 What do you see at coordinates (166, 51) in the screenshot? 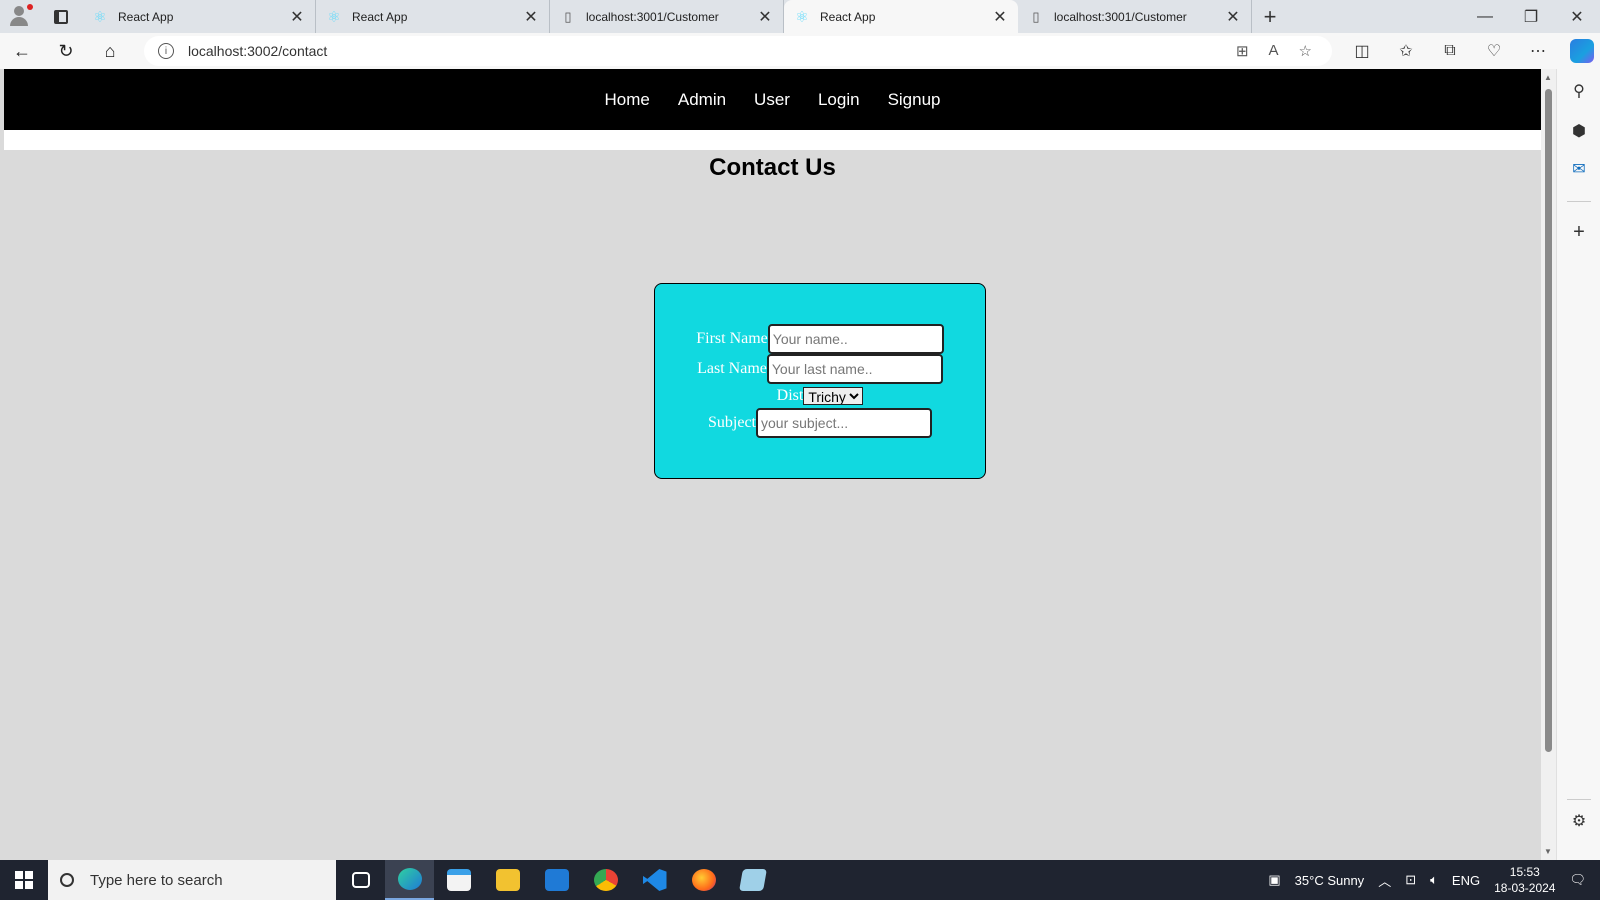
I see `info-icon: i` at bounding box center [166, 51].